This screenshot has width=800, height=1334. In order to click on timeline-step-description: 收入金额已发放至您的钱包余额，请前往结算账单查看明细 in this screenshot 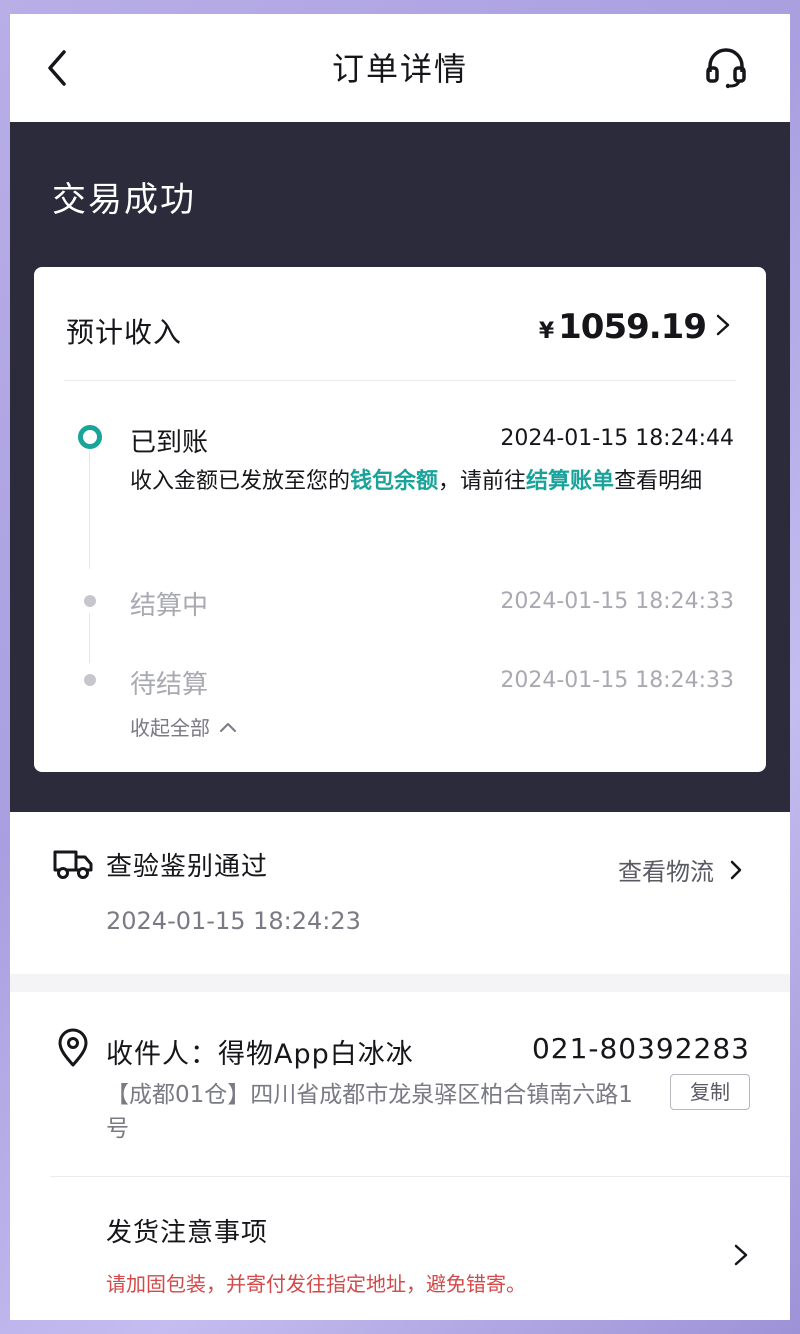, I will do `click(433, 482)`.